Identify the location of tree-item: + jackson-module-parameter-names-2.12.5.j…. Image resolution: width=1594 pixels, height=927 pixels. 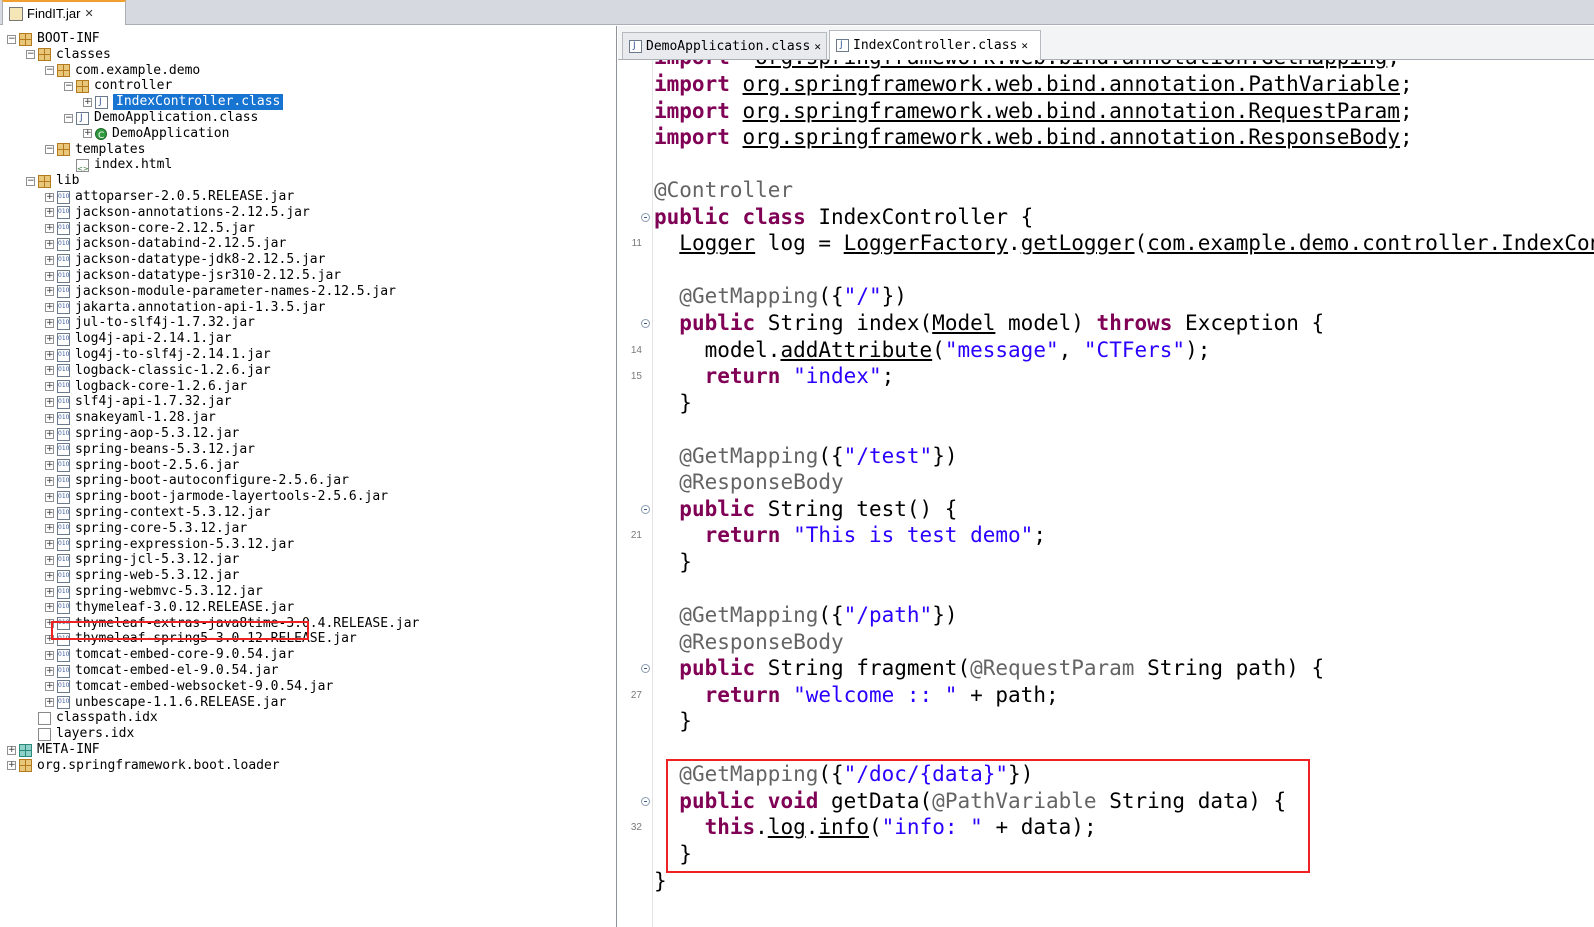
(220, 292).